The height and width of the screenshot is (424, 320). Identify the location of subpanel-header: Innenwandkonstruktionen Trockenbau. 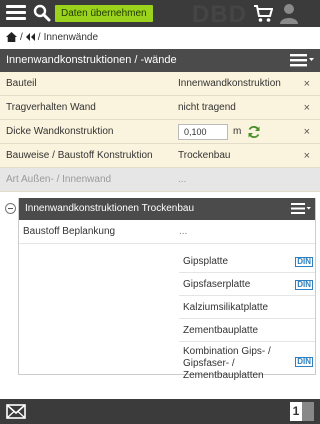
(167, 209).